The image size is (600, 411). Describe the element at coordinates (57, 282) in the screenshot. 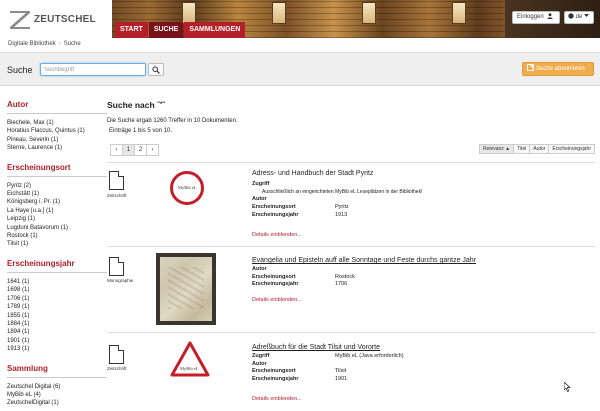

I see `facet-item: 1641 (1)` at that location.